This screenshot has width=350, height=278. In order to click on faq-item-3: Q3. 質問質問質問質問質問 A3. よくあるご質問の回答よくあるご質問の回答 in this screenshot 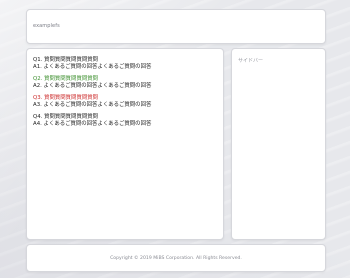, I will do `click(92, 102)`.